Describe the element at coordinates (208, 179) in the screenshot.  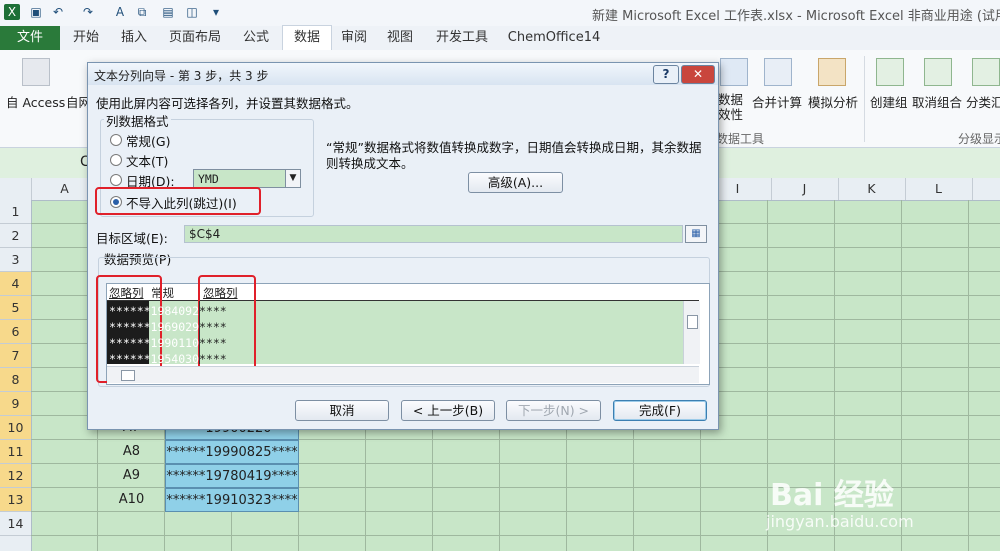
I see `date-format-value: YMD` at that location.